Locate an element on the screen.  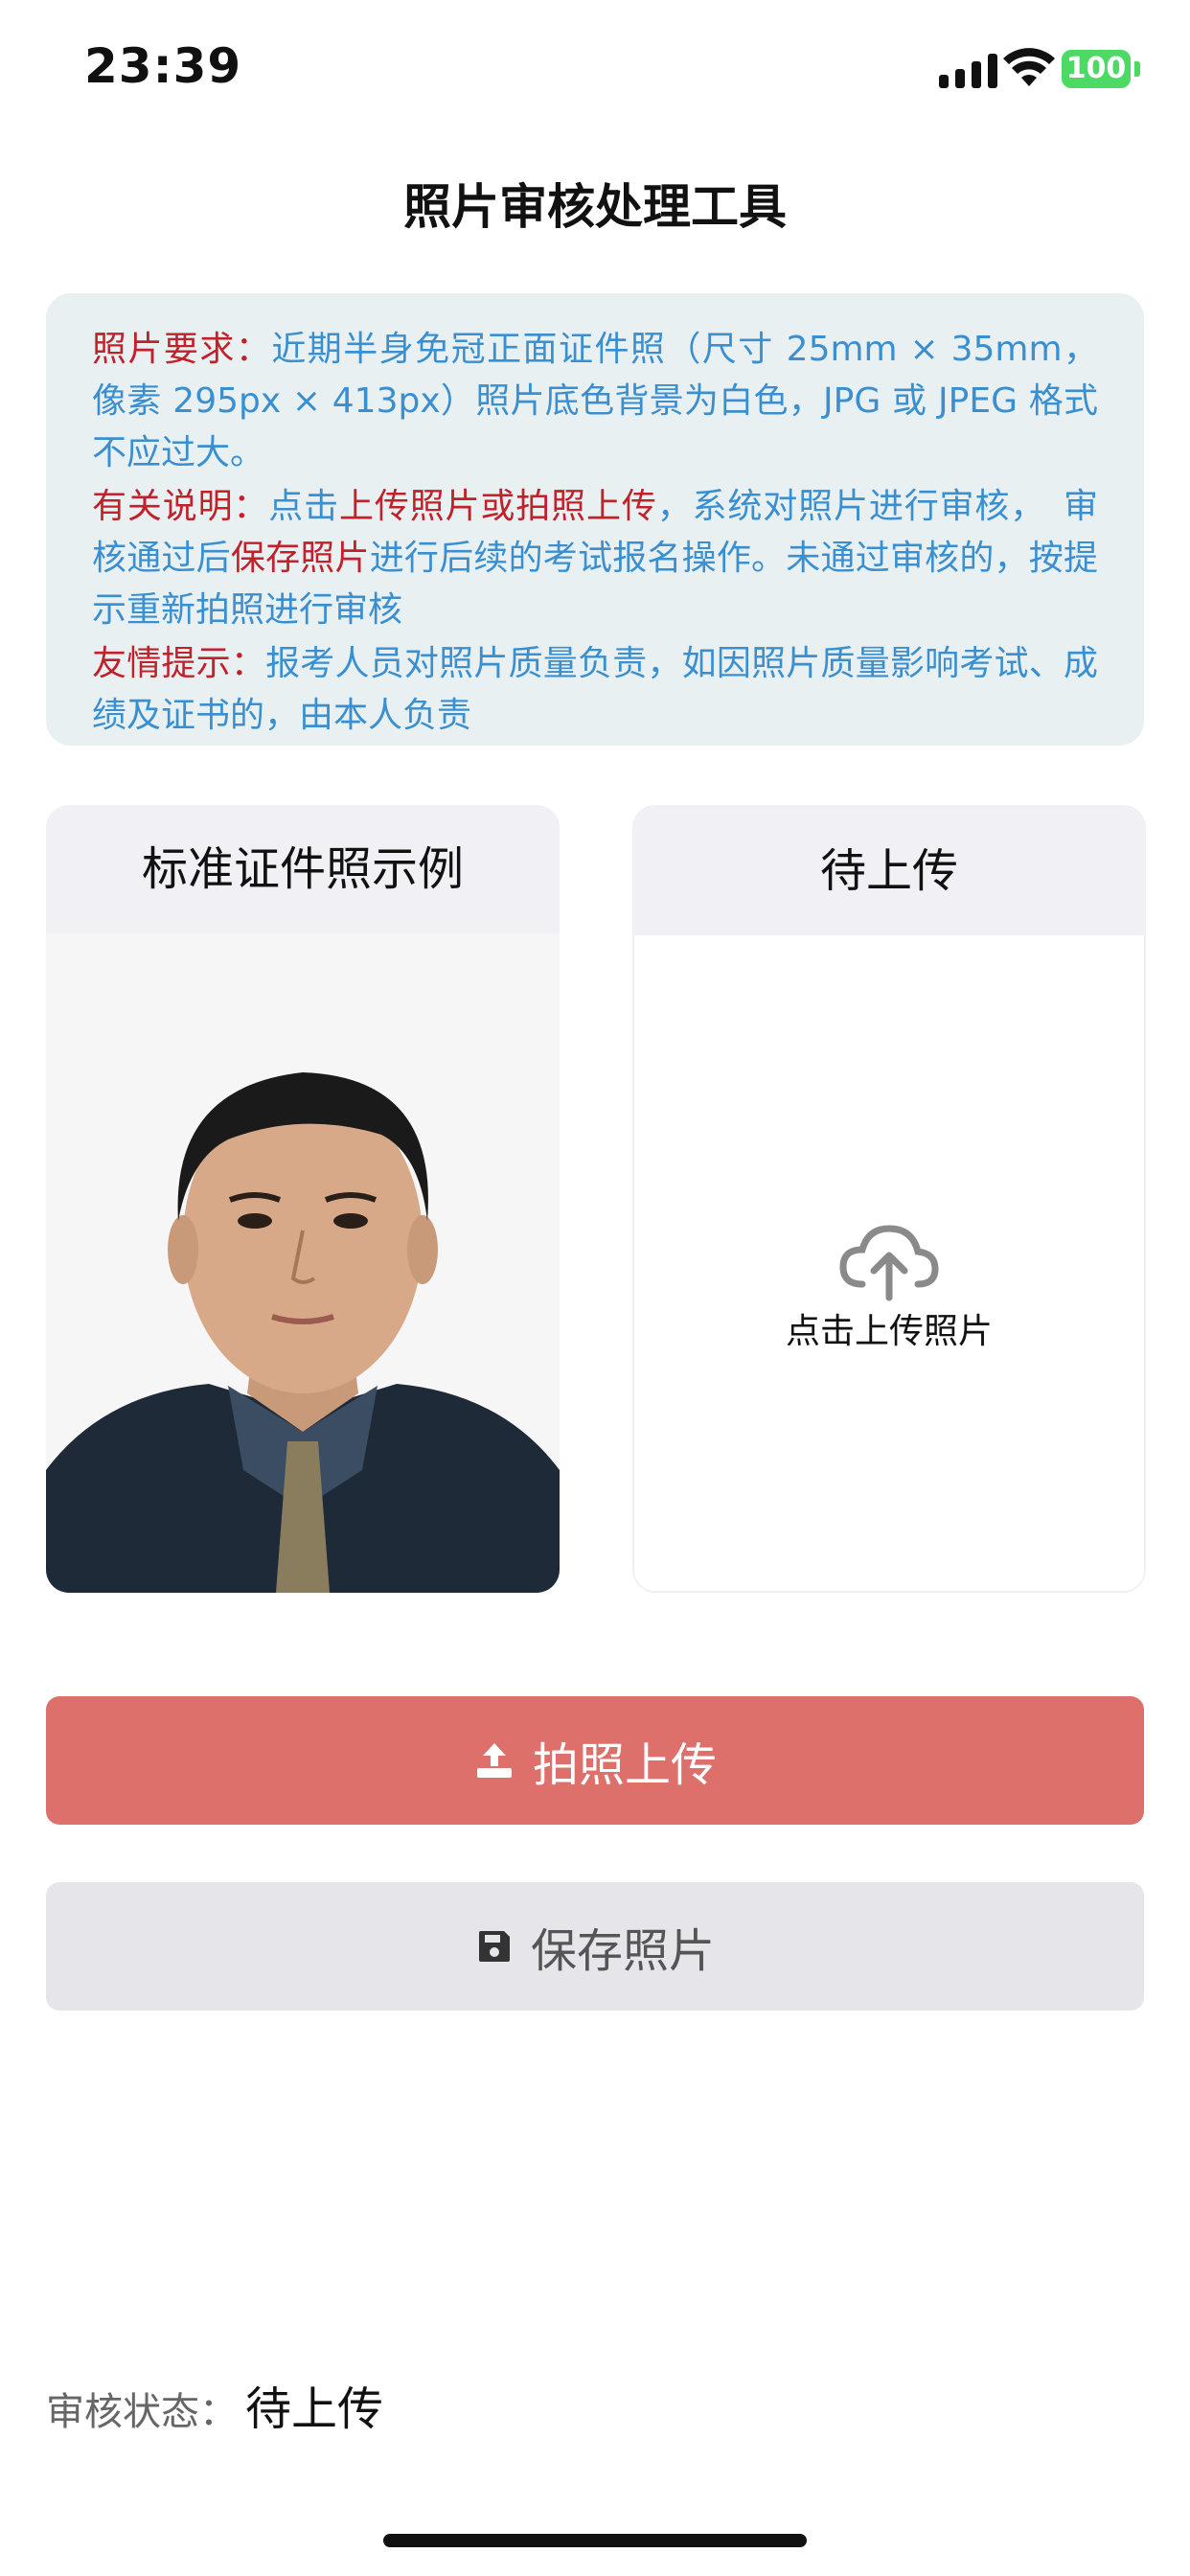
review-status: 审核状态： 待上传 is located at coordinates (214, 2404).